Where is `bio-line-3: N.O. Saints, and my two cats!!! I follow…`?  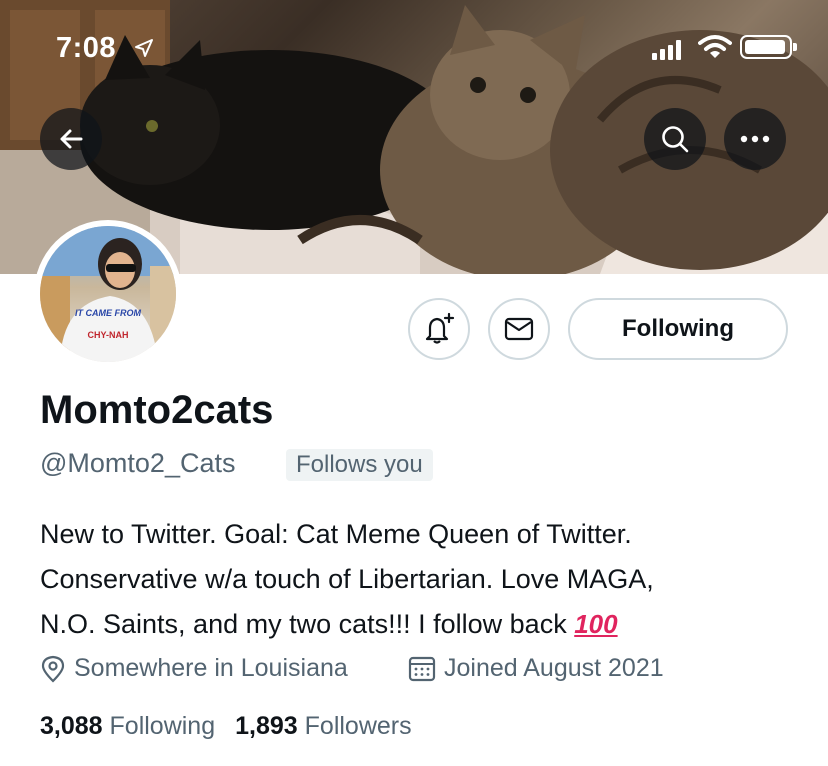
bio-line-3: N.O. Saints, and my two cats!!! I follow… is located at coordinates (425, 624).